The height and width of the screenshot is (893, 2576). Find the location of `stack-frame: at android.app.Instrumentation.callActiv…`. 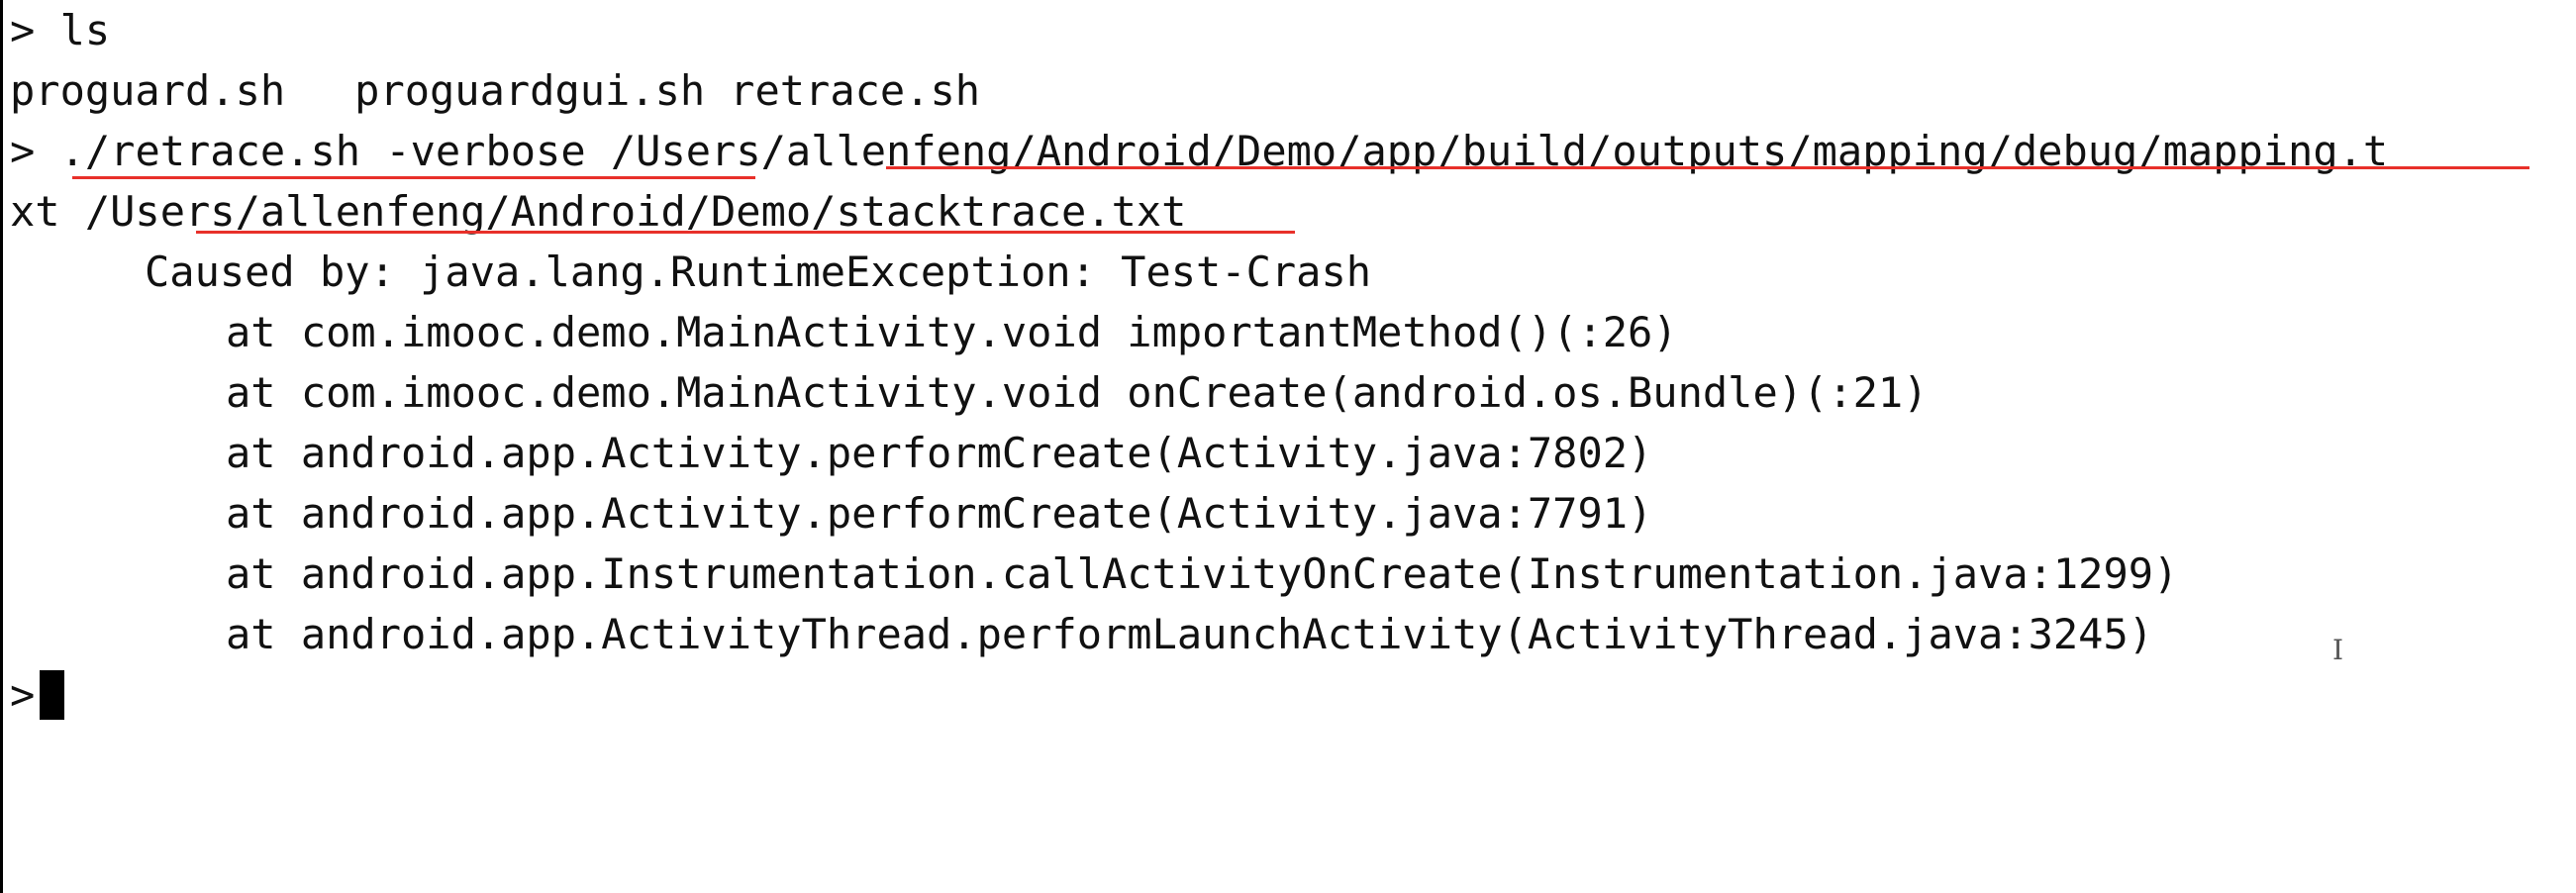

stack-frame: at android.app.Instrumentation.callActiv… is located at coordinates (1202, 574).